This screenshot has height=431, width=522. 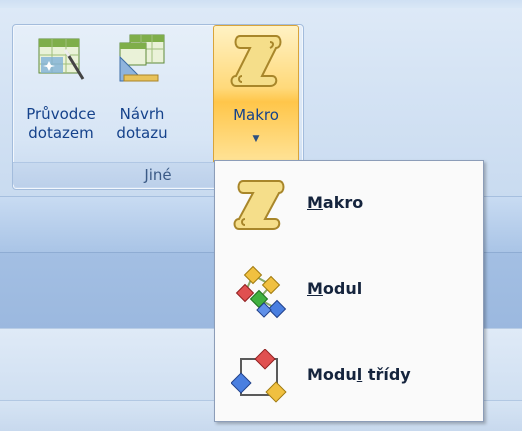 What do you see at coordinates (61, 59) in the screenshot?
I see `query-wizard-icon` at bounding box center [61, 59].